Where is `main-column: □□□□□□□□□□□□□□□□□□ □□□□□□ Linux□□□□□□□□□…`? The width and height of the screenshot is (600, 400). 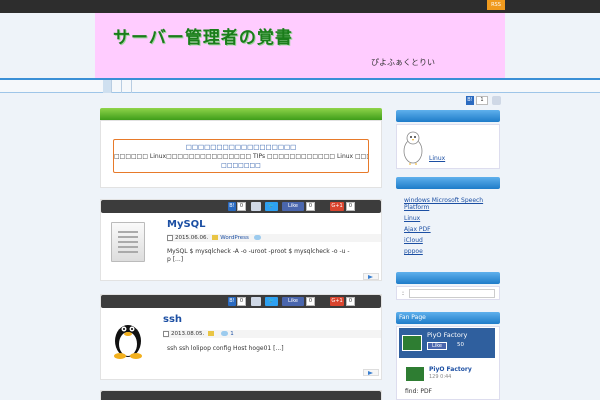
main-column: □□□□□□□□□□□□□□□□□□ □□□□□□ Linux□□□□□□□□□… is located at coordinates (241, 148).